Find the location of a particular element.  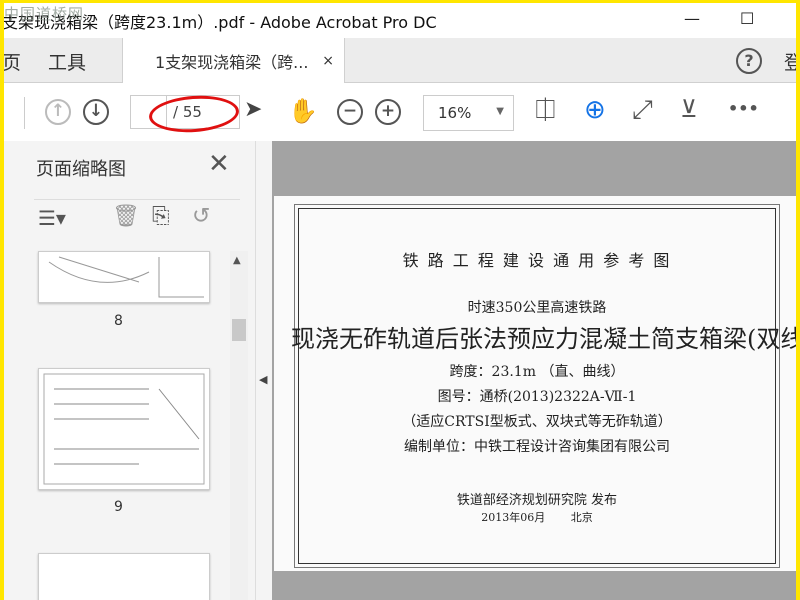

tab-document: 1支架现浇箱梁（跨... × is located at coordinates (233, 61).